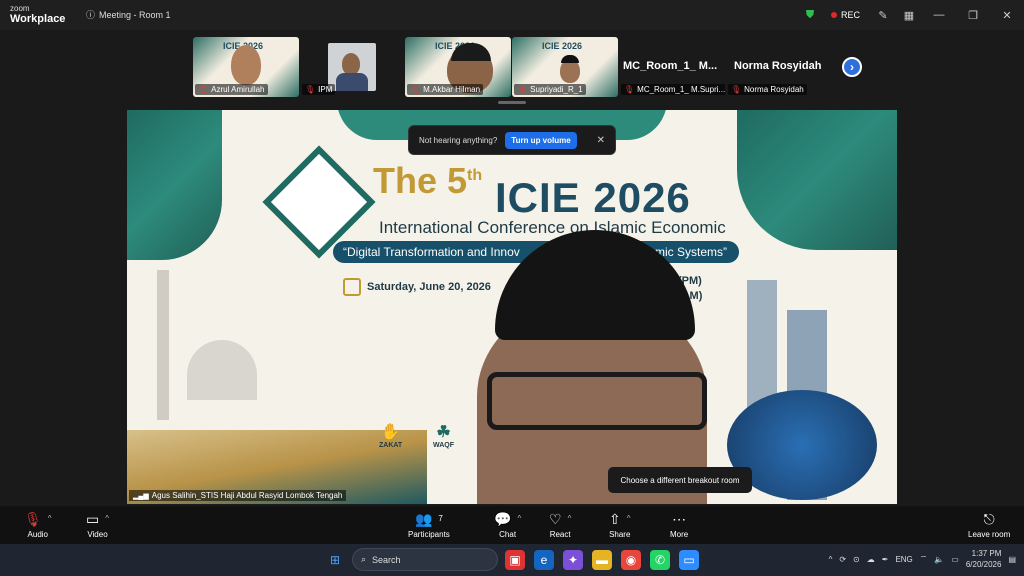 The image size is (1024, 576). Describe the element at coordinates (871, 559) in the screenshot. I see `cloud-icon: ☁` at that location.